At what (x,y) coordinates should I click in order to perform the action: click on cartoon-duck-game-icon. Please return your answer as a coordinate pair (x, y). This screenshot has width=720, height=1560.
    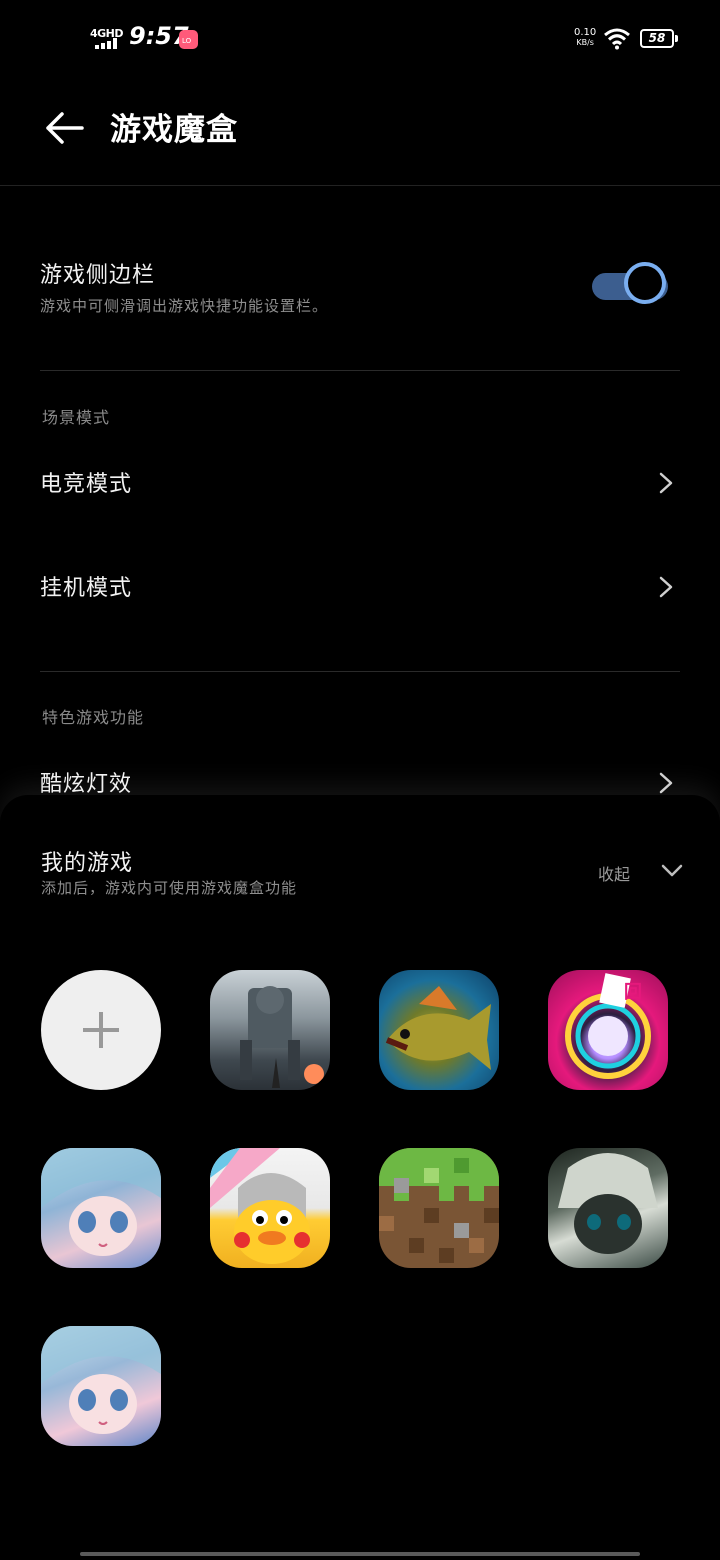
    Looking at the image, I should click on (270, 1208).